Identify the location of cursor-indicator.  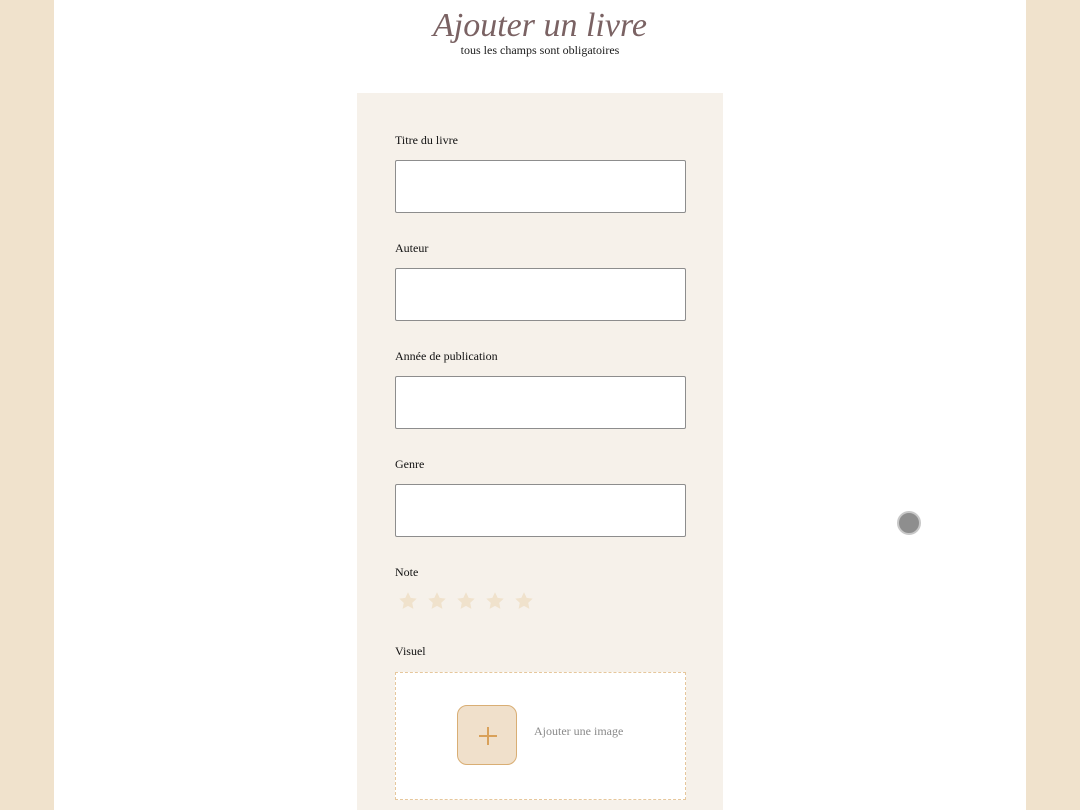
(909, 523).